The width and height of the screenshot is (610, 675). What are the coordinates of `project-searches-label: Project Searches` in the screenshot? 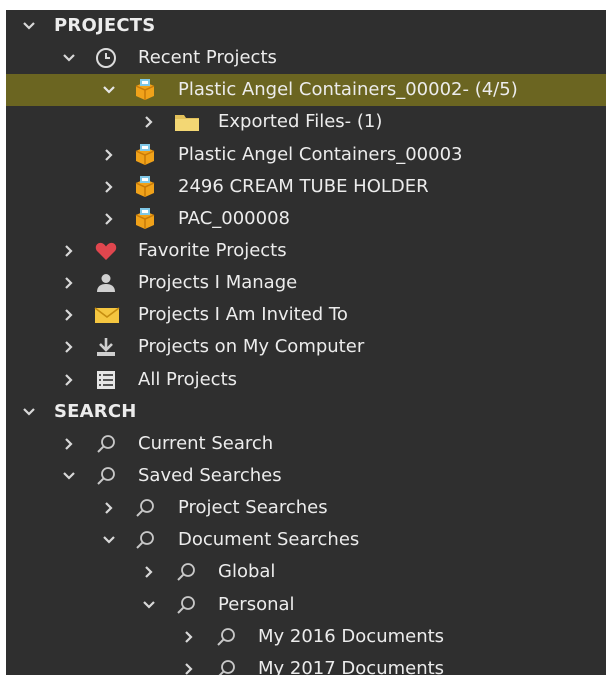 It's located at (253, 507).